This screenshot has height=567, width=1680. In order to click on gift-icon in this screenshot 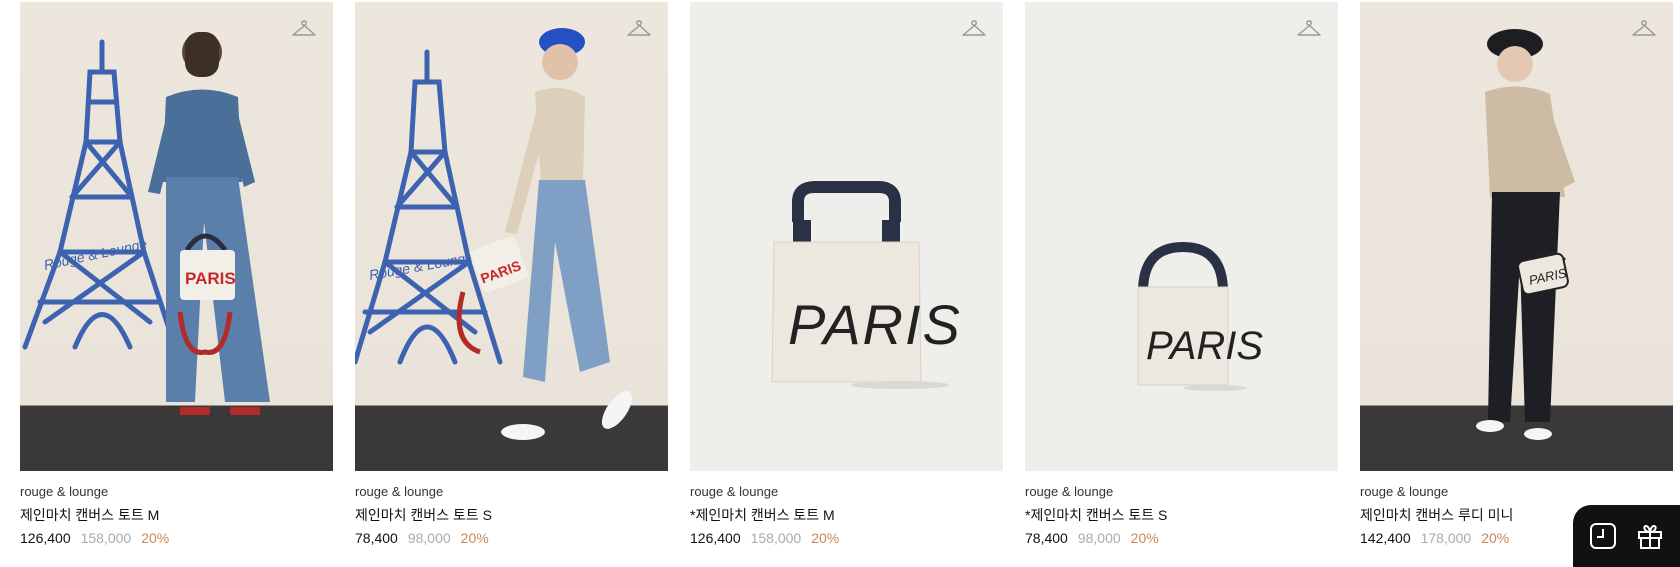, I will do `click(1650, 536)`.